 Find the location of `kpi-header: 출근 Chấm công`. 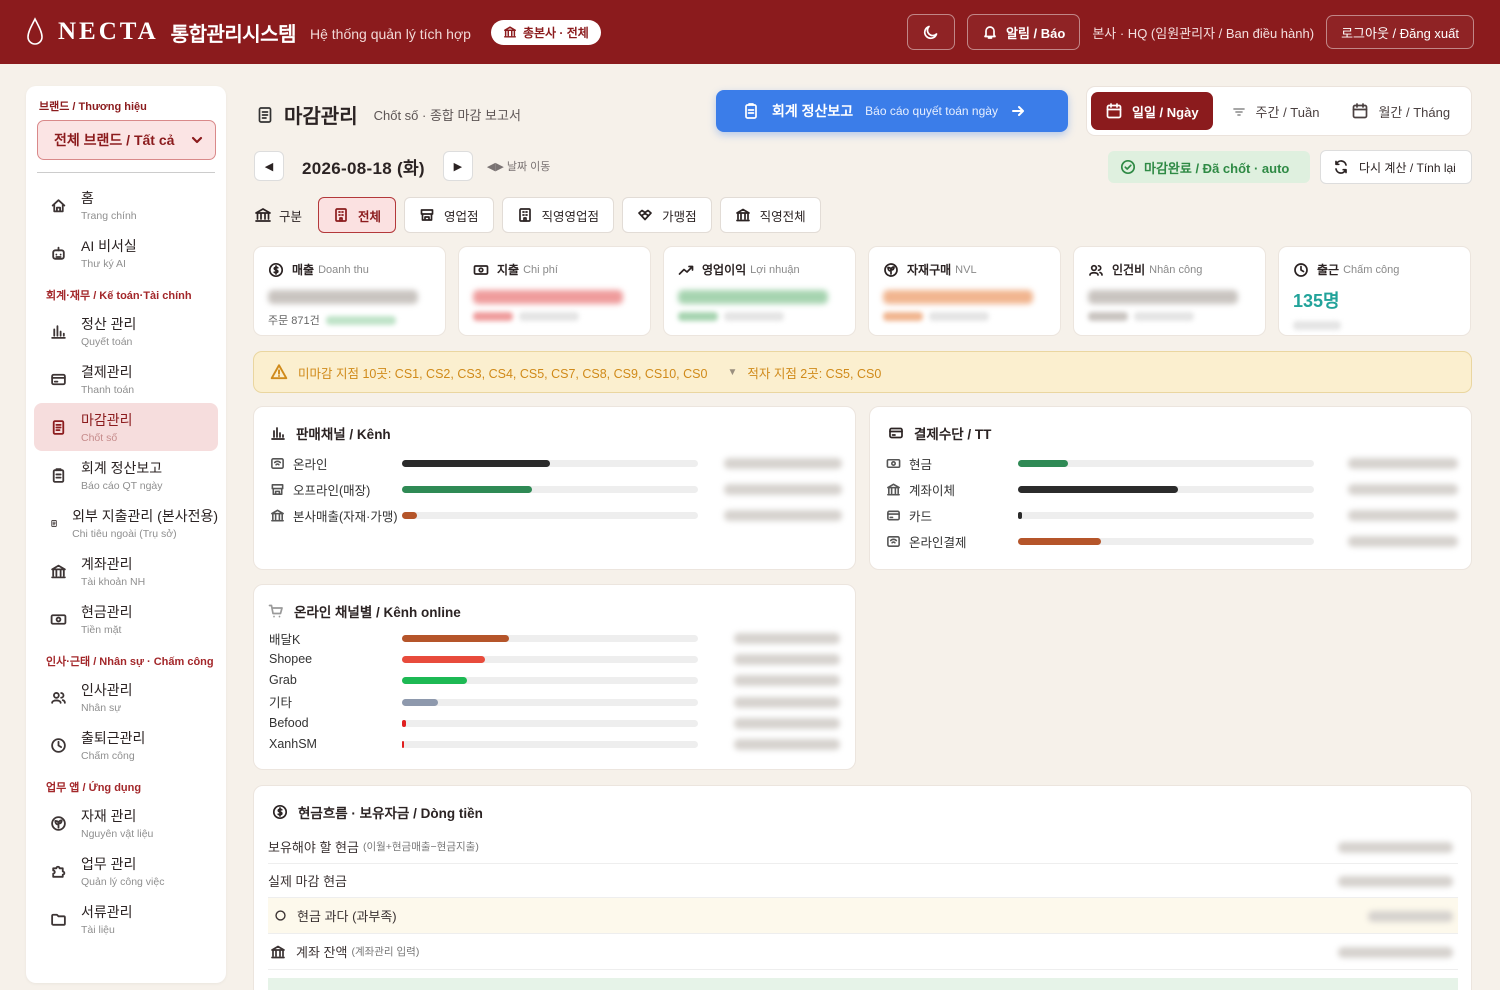

kpi-header: 출근 Chấm công is located at coordinates (1374, 269).